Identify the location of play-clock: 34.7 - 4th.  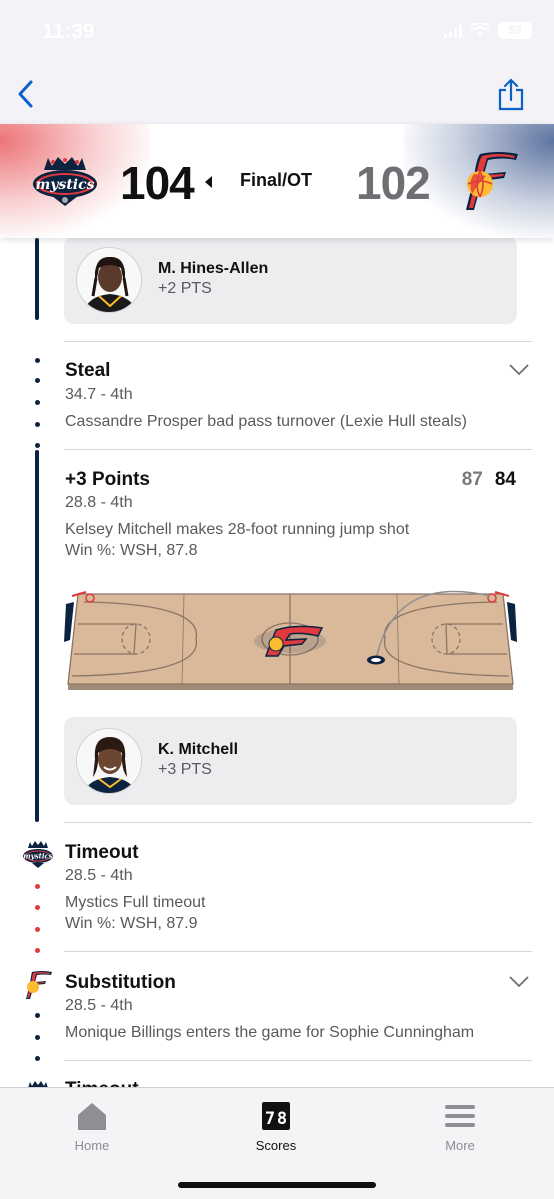
(99, 394).